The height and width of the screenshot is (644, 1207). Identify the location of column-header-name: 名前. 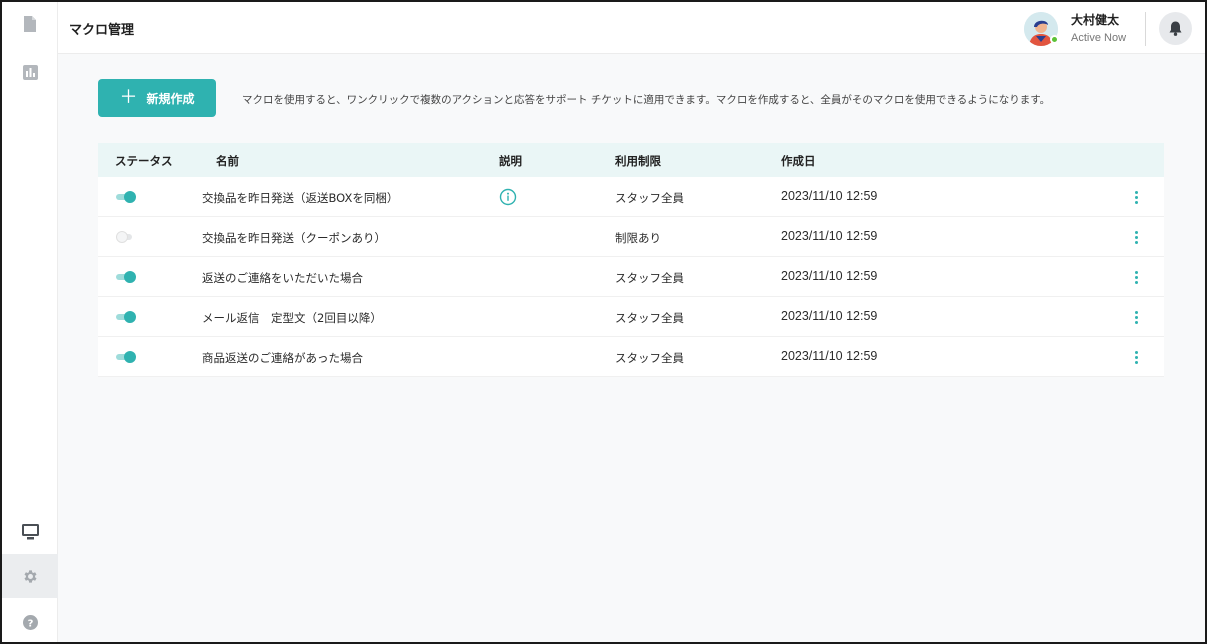
(227, 161).